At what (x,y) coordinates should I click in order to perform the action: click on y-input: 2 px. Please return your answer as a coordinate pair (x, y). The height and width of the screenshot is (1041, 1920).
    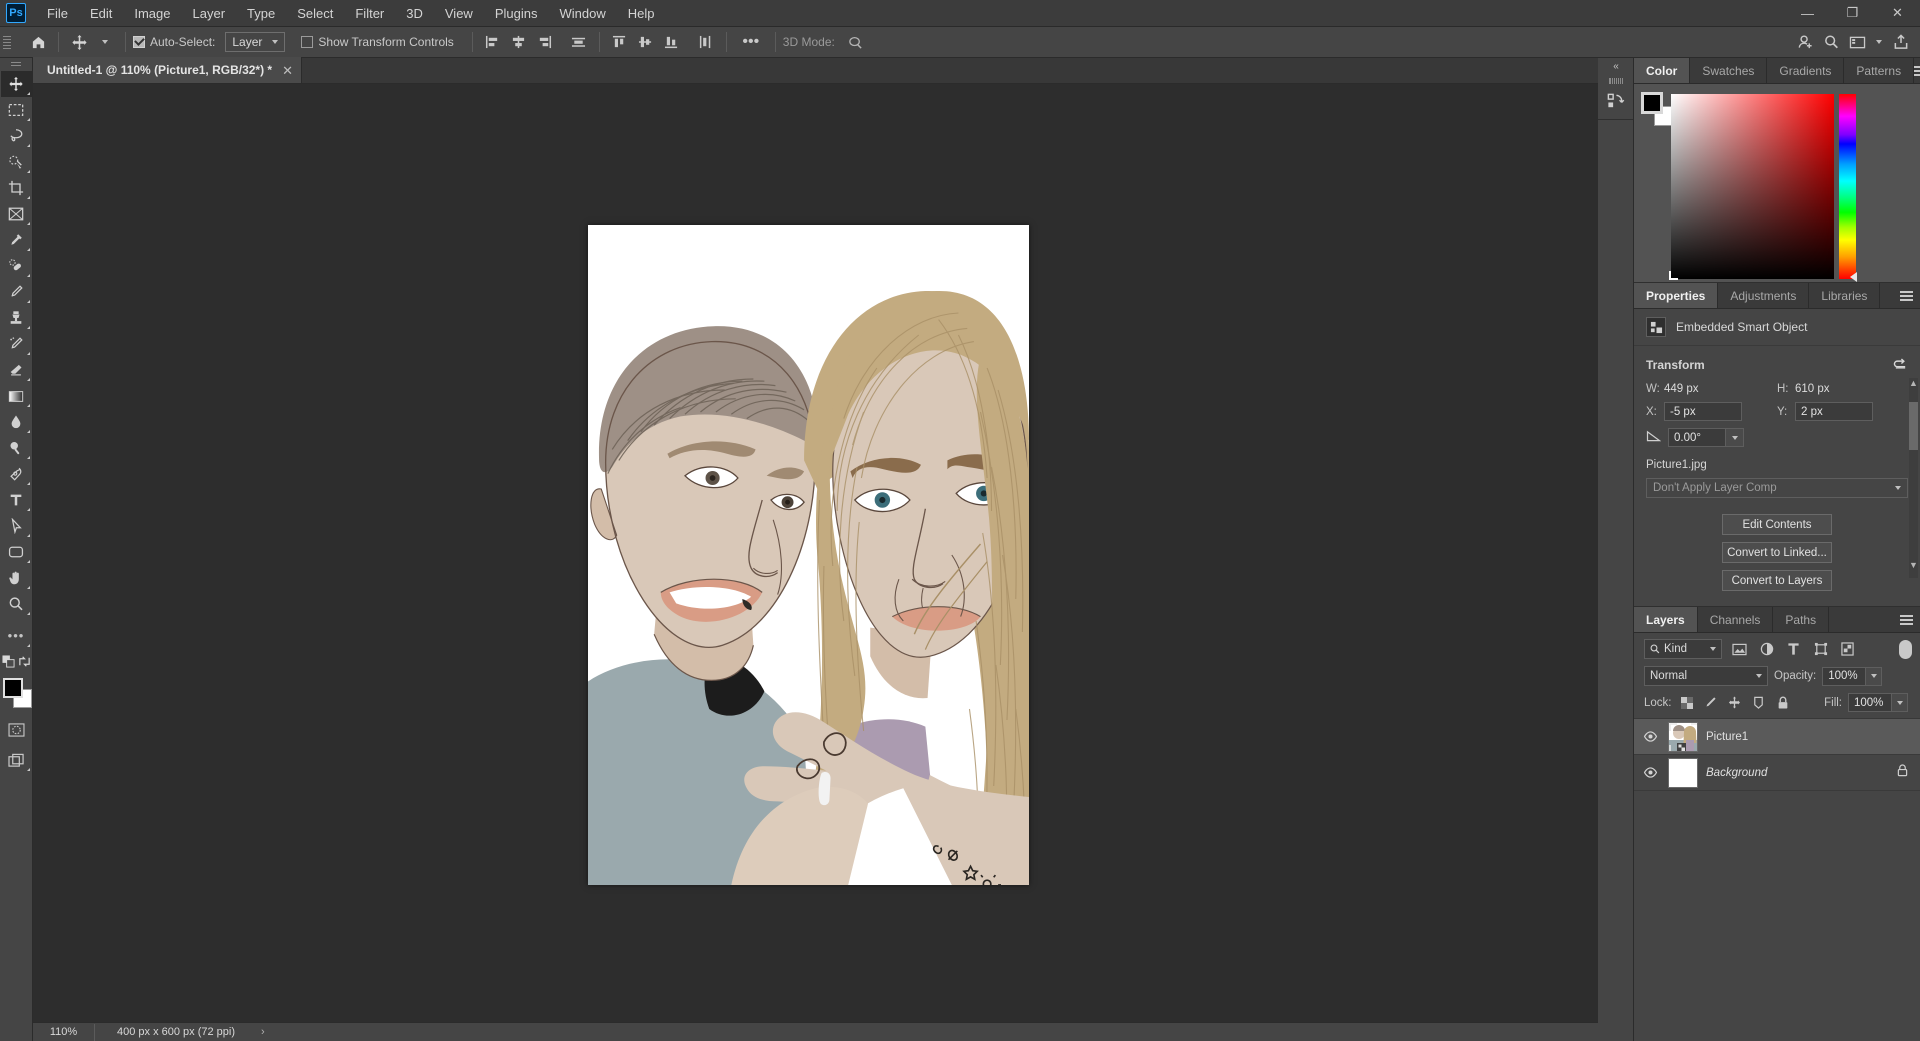
    Looking at the image, I should click on (1834, 411).